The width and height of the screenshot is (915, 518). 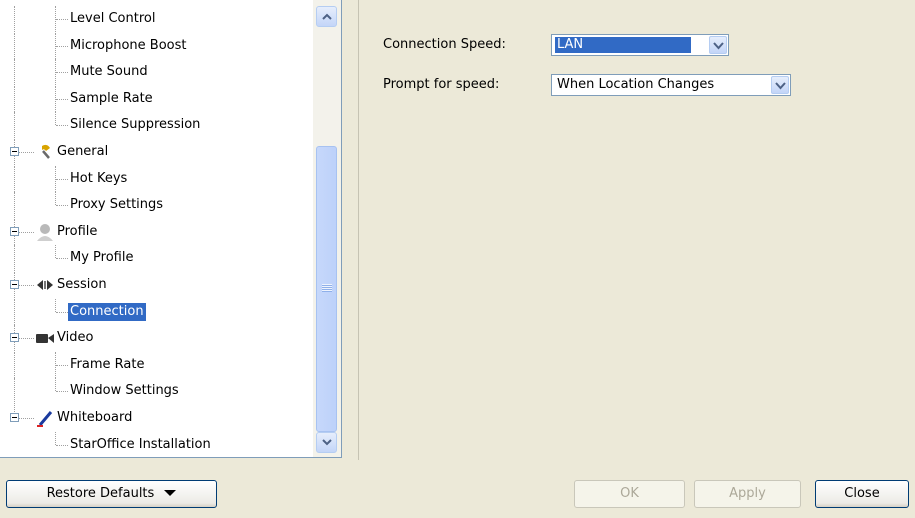 I want to click on tree-label: Silence Suppression, so click(x=135, y=124).